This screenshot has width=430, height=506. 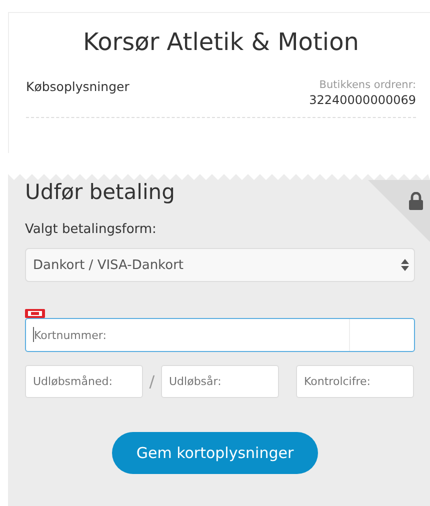 What do you see at coordinates (221, 43) in the screenshot?
I see `shop-title: Korsør Atletik & Motion` at bounding box center [221, 43].